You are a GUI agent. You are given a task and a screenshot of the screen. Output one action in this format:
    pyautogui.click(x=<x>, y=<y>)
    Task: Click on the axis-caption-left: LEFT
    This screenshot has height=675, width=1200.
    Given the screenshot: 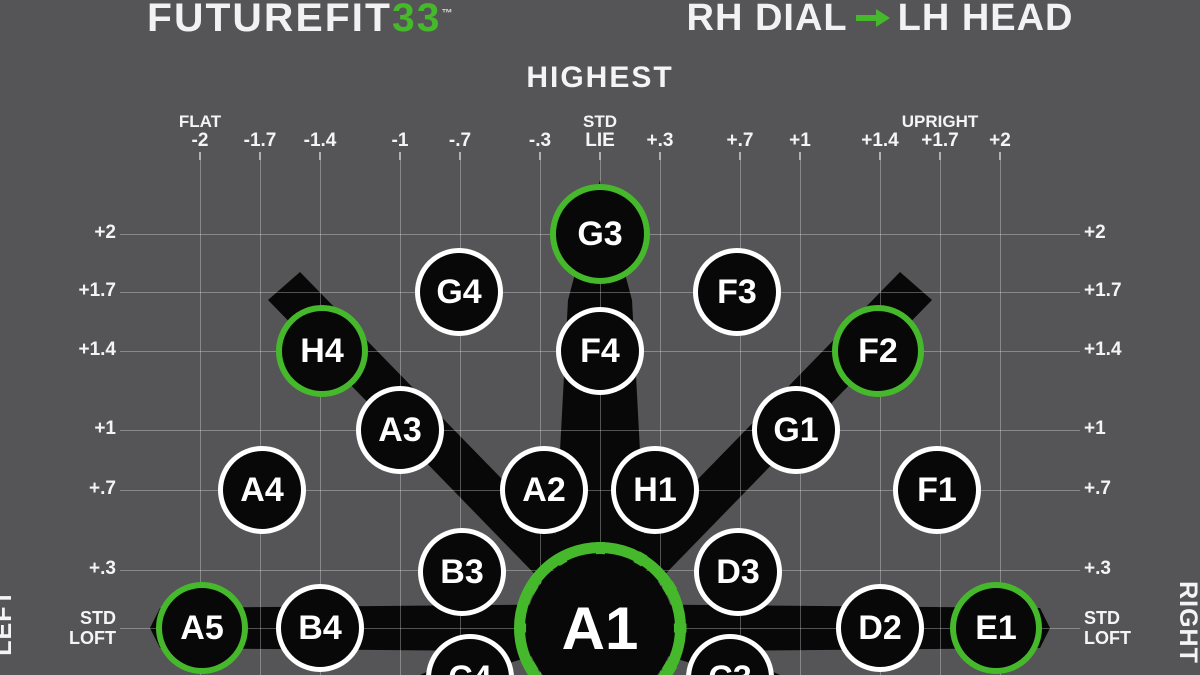 What is the action you would take?
    pyautogui.click(x=8, y=622)
    